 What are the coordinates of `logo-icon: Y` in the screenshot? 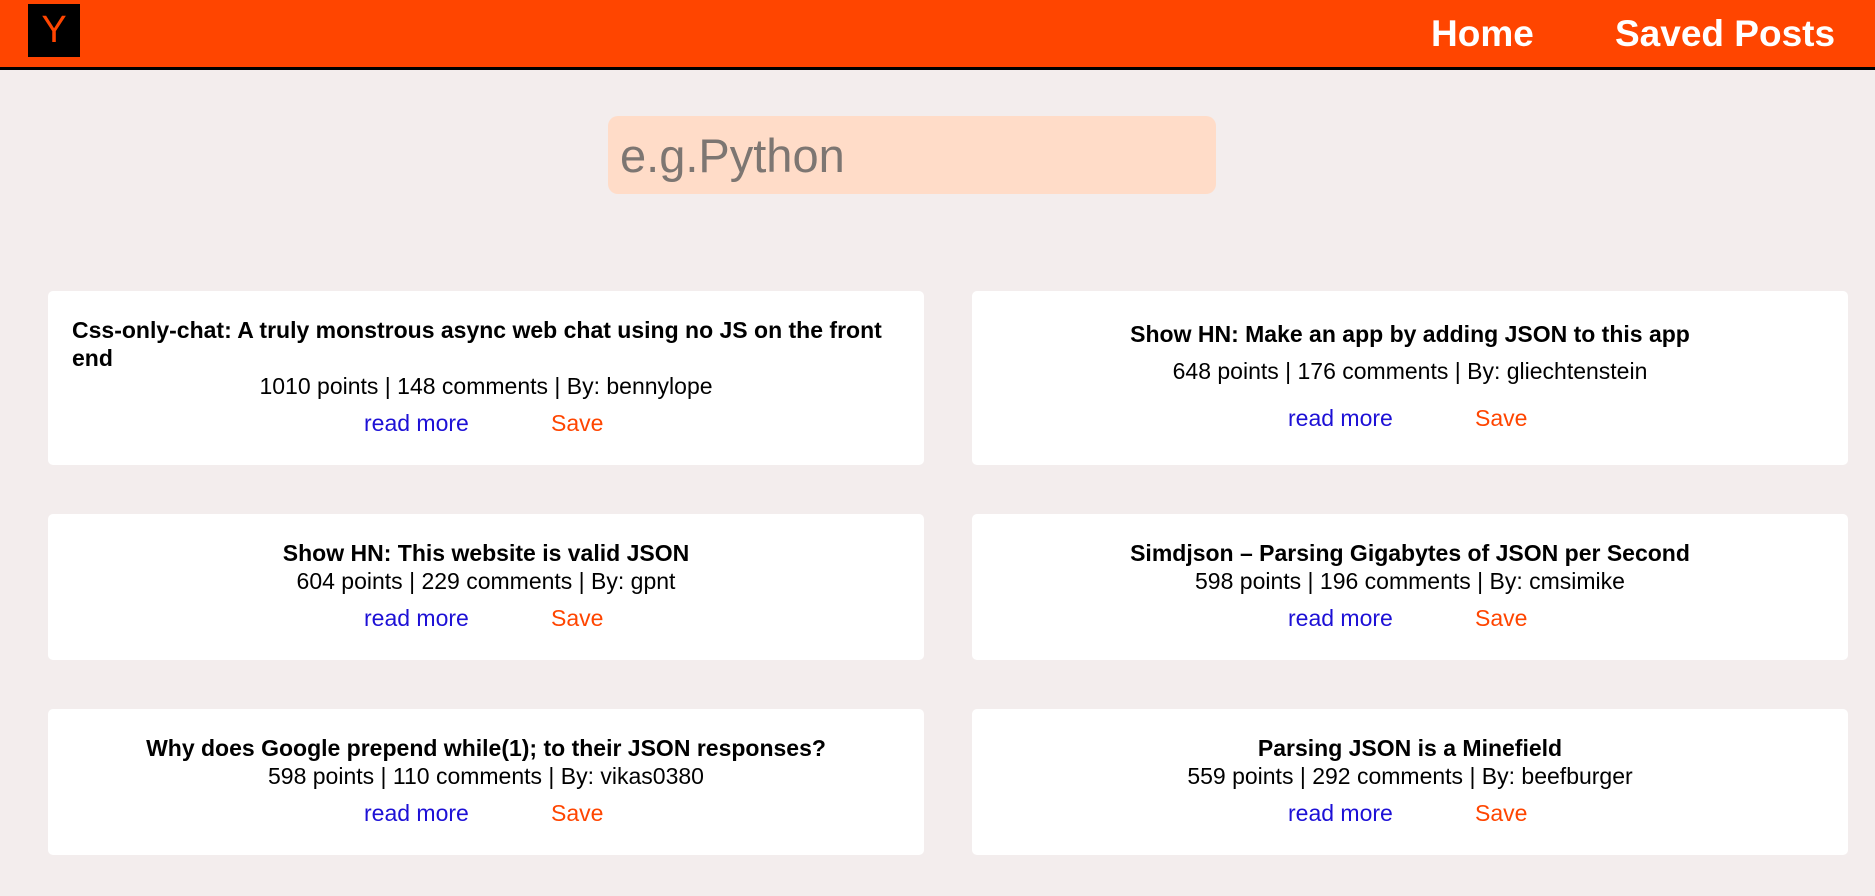 It's located at (54, 30).